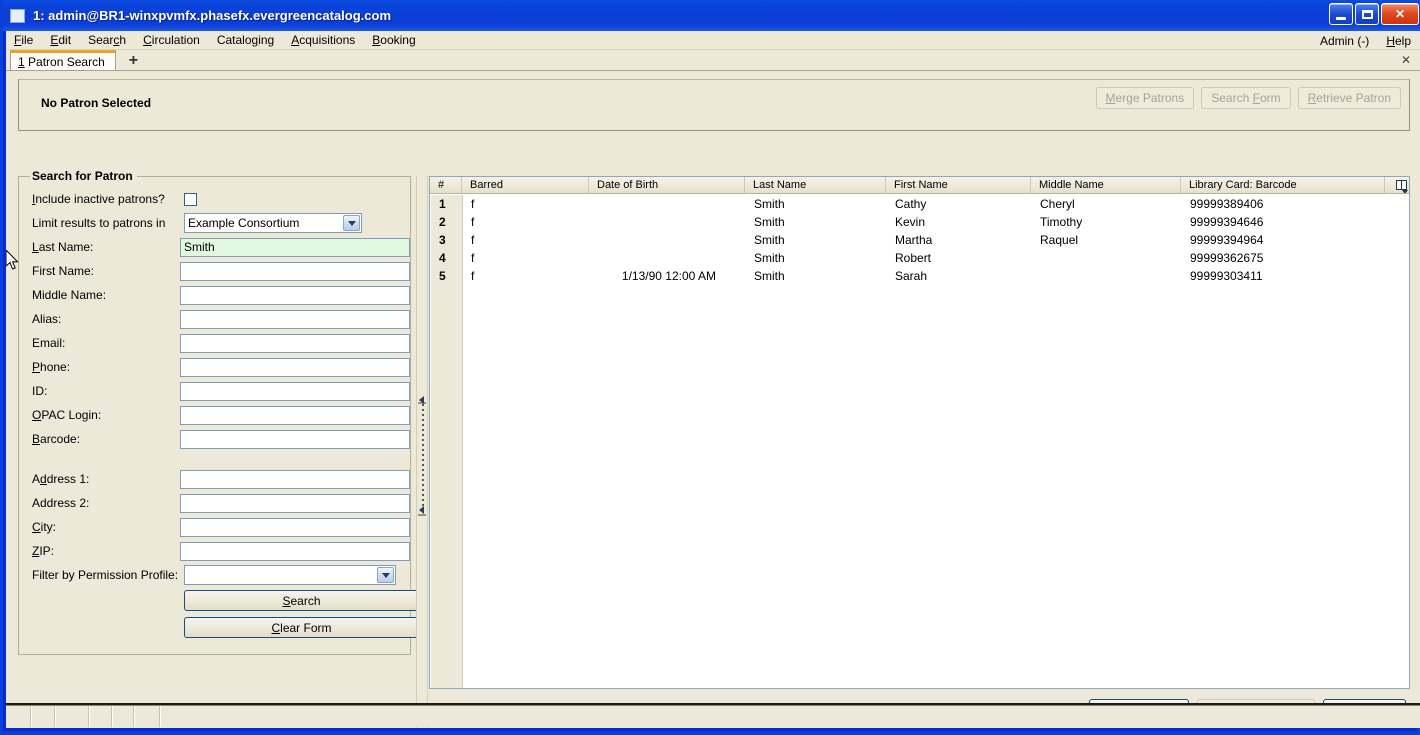 The image size is (1420, 735). Describe the element at coordinates (61, 40) in the screenshot. I see `menu-edit: Edit` at that location.